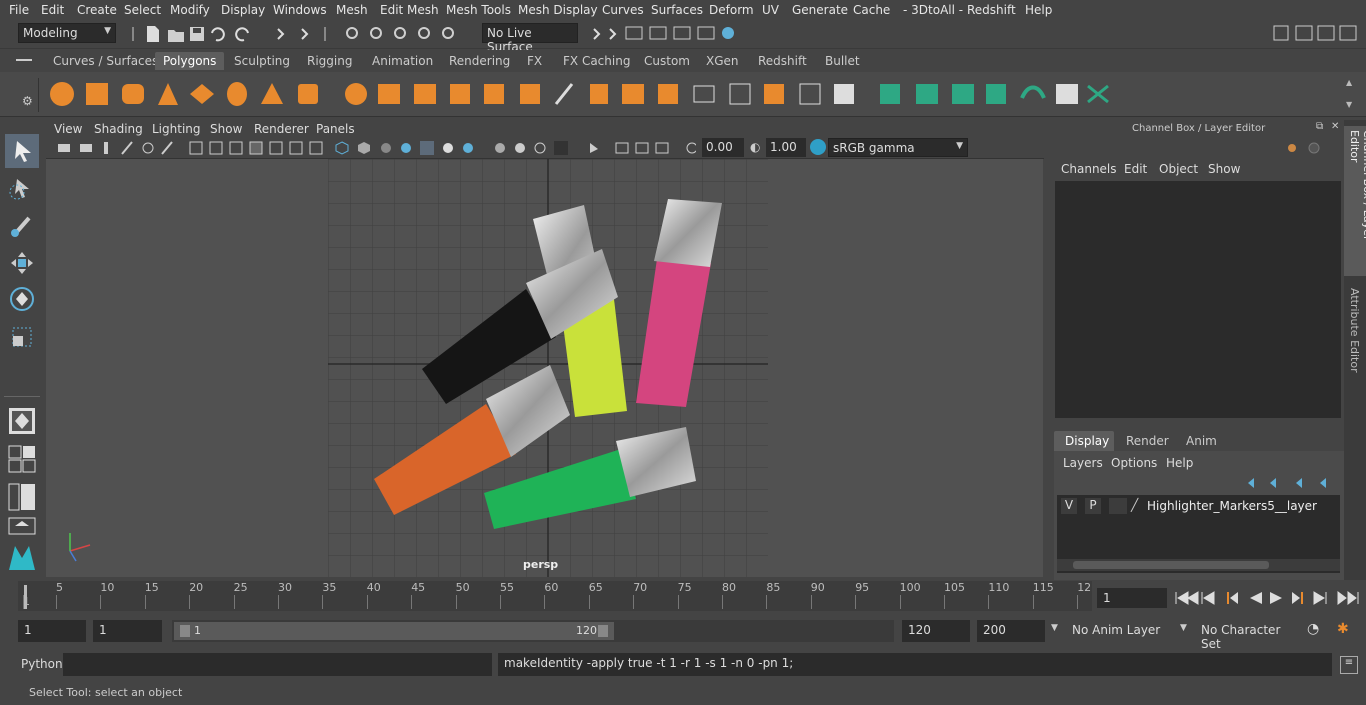 The height and width of the screenshot is (705, 1366). What do you see at coordinates (22, 459) in the screenshot?
I see `four-view-layout-icon` at bounding box center [22, 459].